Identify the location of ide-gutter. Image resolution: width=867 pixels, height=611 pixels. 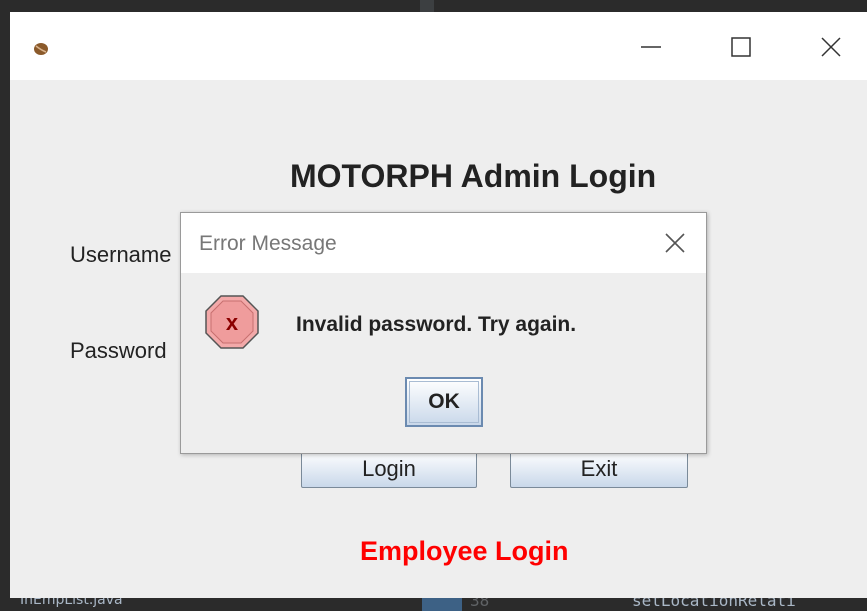
(442, 604).